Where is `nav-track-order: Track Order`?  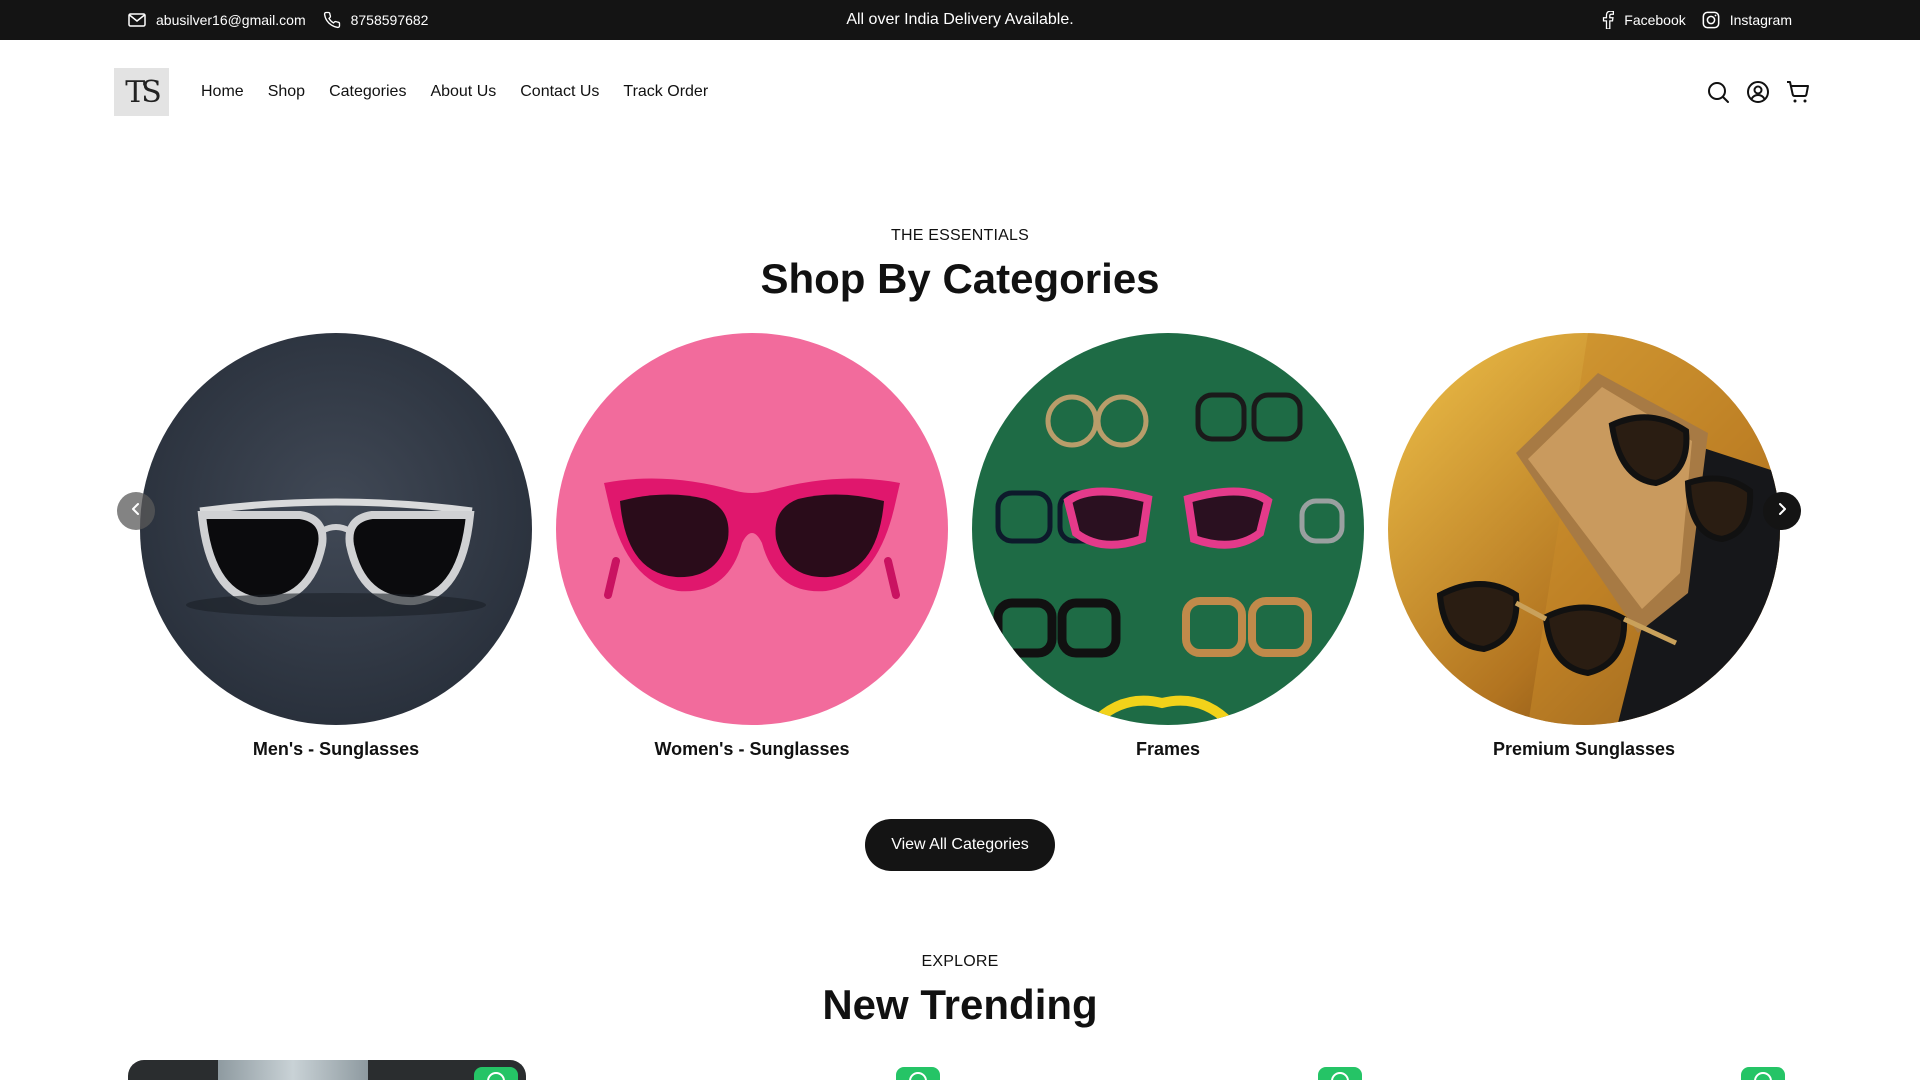 nav-track-order: Track Order is located at coordinates (665, 92).